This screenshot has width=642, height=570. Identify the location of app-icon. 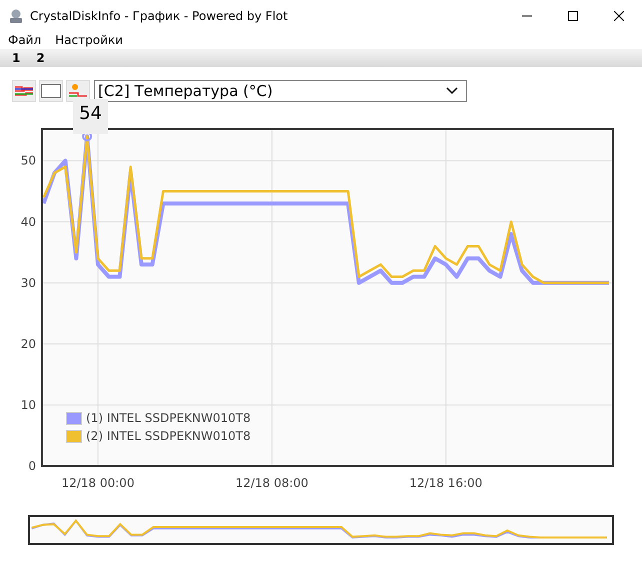
(16, 16).